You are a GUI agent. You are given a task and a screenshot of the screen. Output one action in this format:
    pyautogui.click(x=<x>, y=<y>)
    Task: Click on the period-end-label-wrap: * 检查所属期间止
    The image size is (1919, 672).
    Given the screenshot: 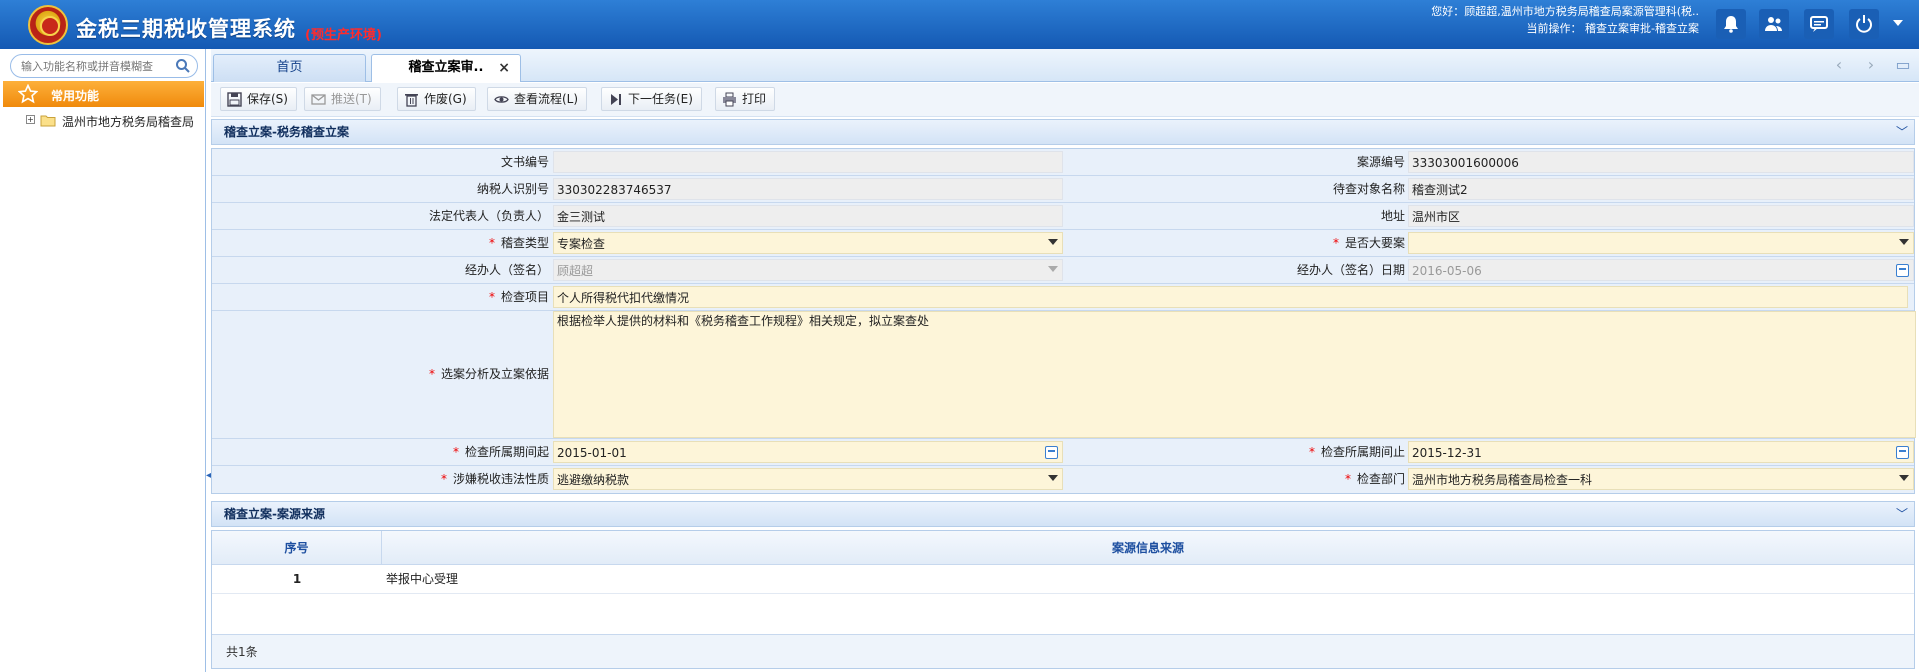 What is the action you would take?
    pyautogui.click(x=1236, y=452)
    